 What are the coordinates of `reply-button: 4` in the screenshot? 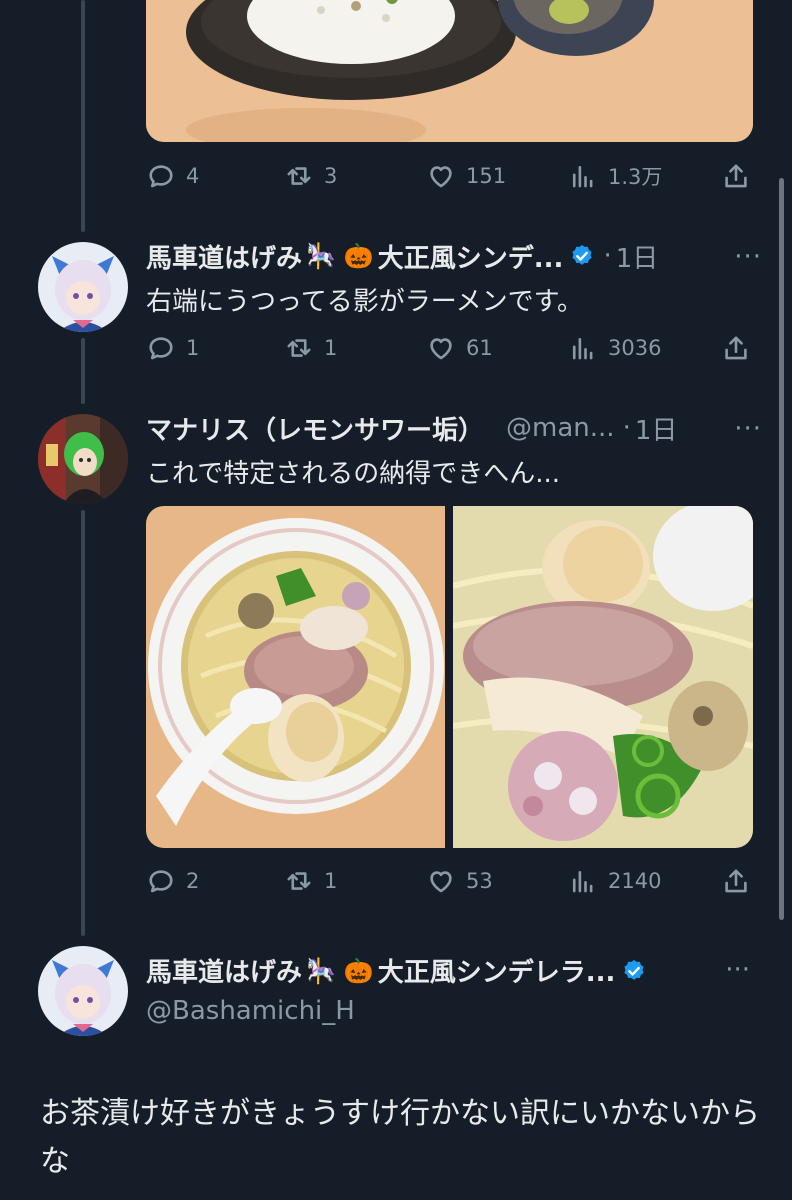 It's located at (172, 176).